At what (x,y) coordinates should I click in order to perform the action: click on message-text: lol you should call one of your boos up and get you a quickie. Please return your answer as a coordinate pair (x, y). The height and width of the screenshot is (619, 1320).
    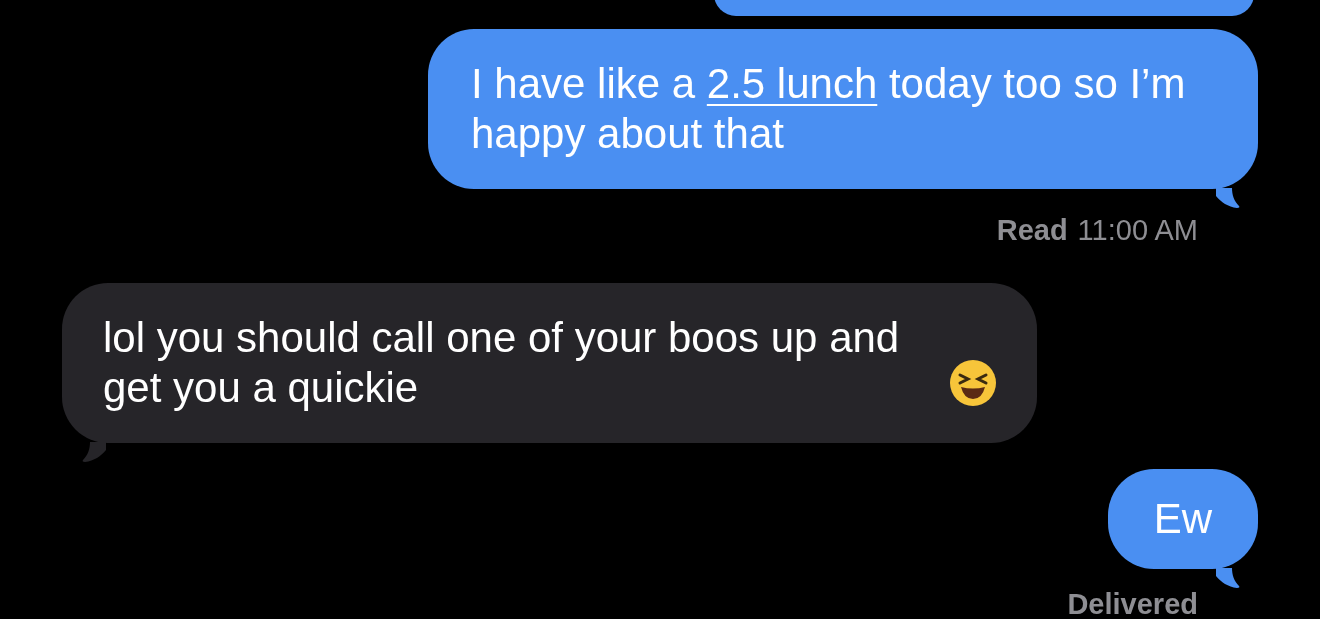
    Looking at the image, I should click on (502, 362).